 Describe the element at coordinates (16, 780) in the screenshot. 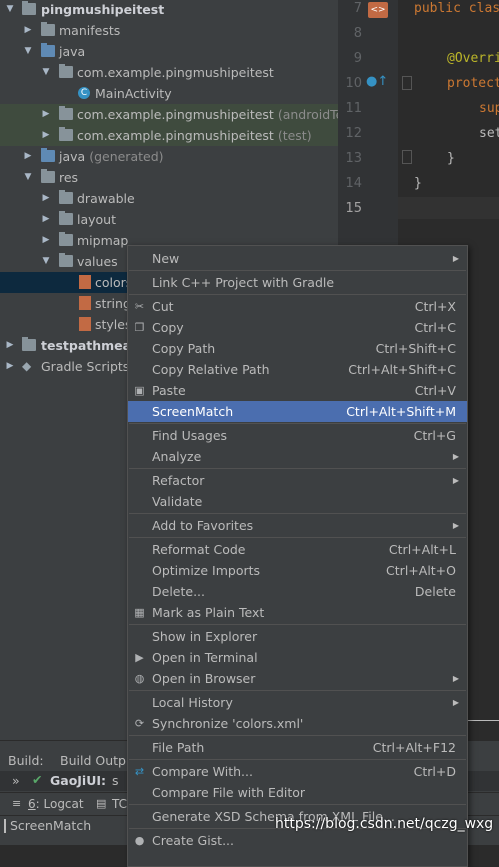

I see `expand-icon: »` at that location.